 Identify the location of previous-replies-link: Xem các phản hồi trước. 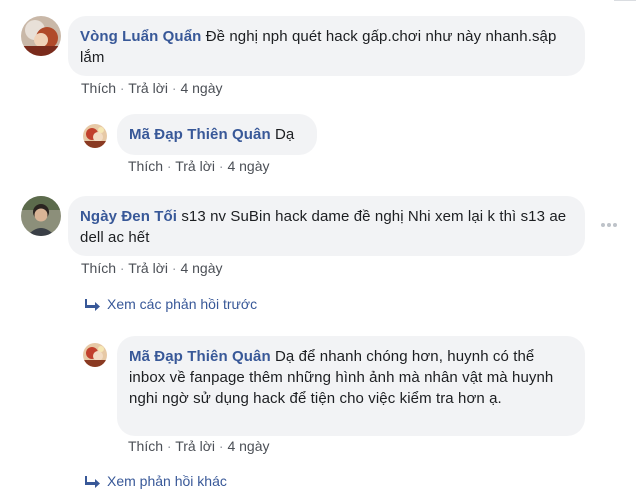
(171, 304).